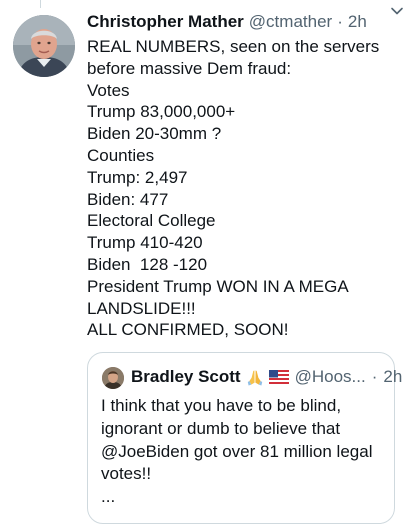  What do you see at coordinates (255, 377) in the screenshot?
I see `praying-hands-emoji-icon` at bounding box center [255, 377].